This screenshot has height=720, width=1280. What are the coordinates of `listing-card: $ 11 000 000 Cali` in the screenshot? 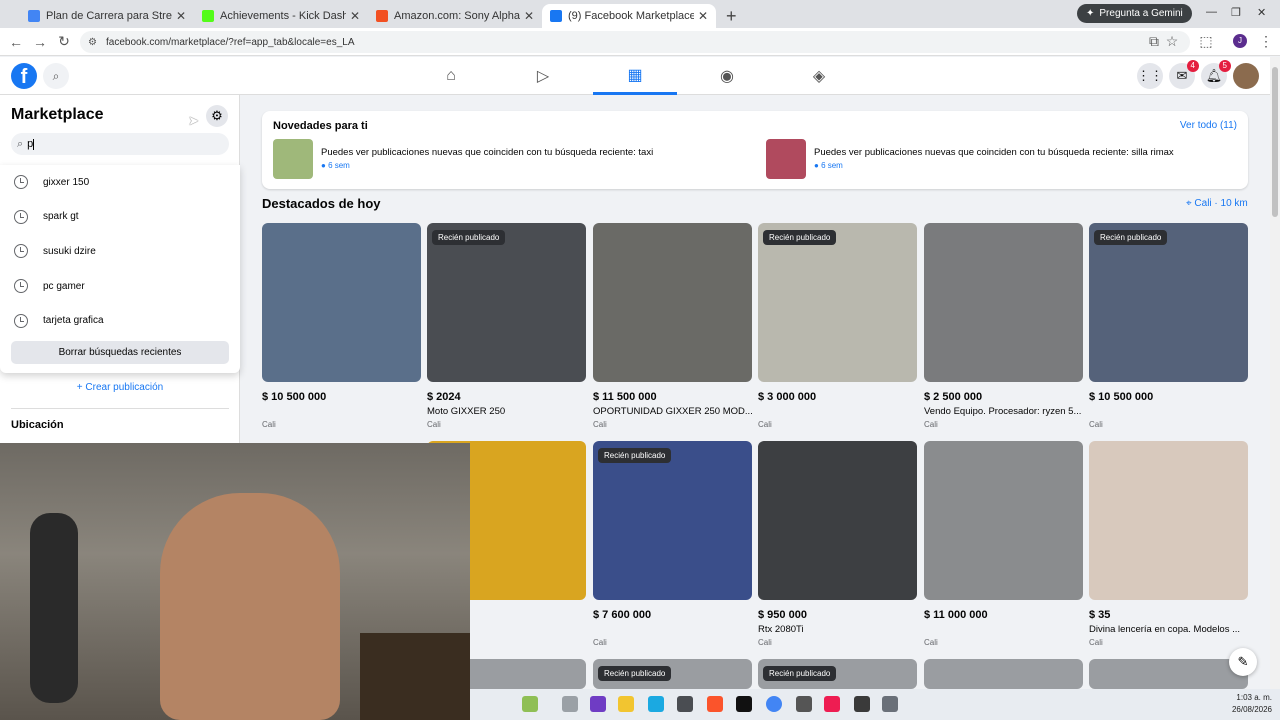 It's located at (1003, 544).